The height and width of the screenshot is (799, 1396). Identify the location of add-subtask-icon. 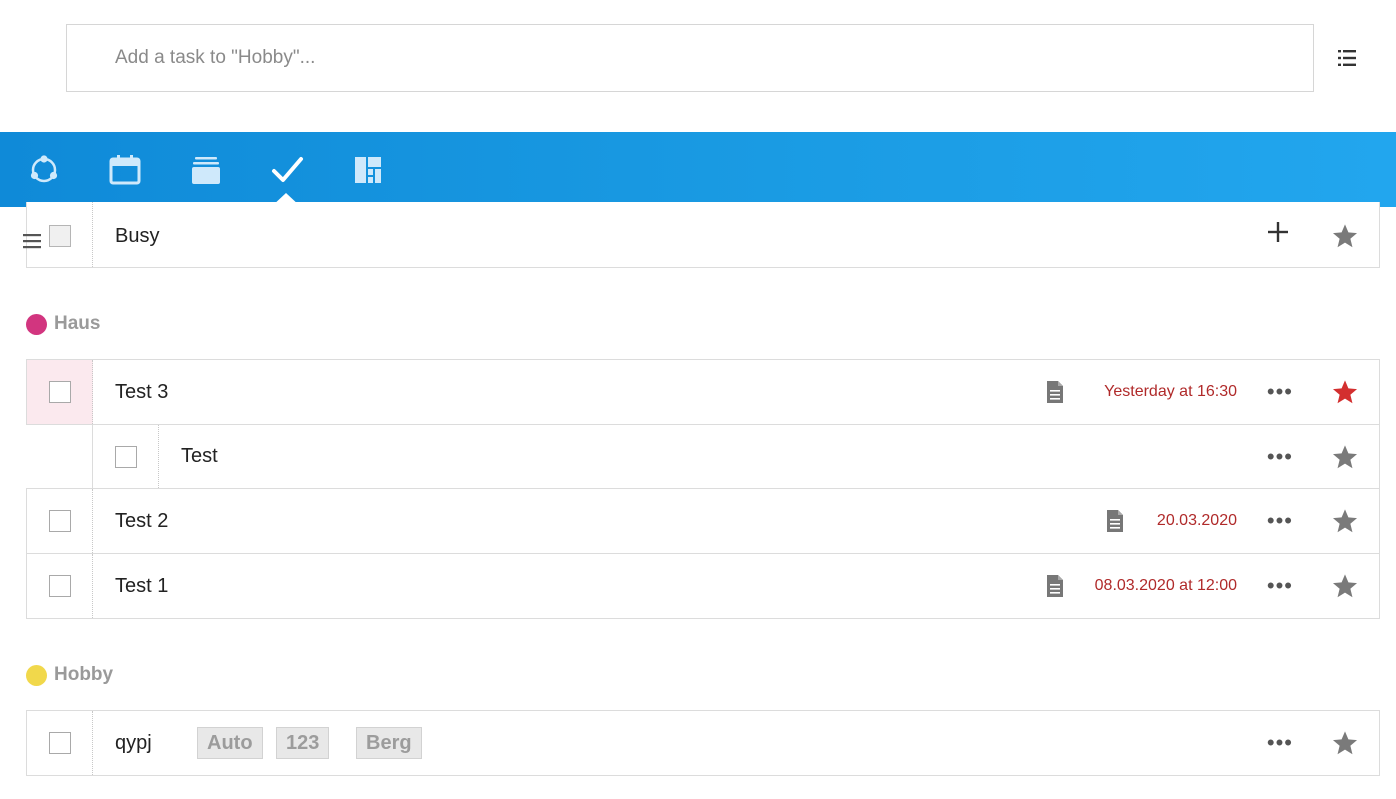
(1278, 232).